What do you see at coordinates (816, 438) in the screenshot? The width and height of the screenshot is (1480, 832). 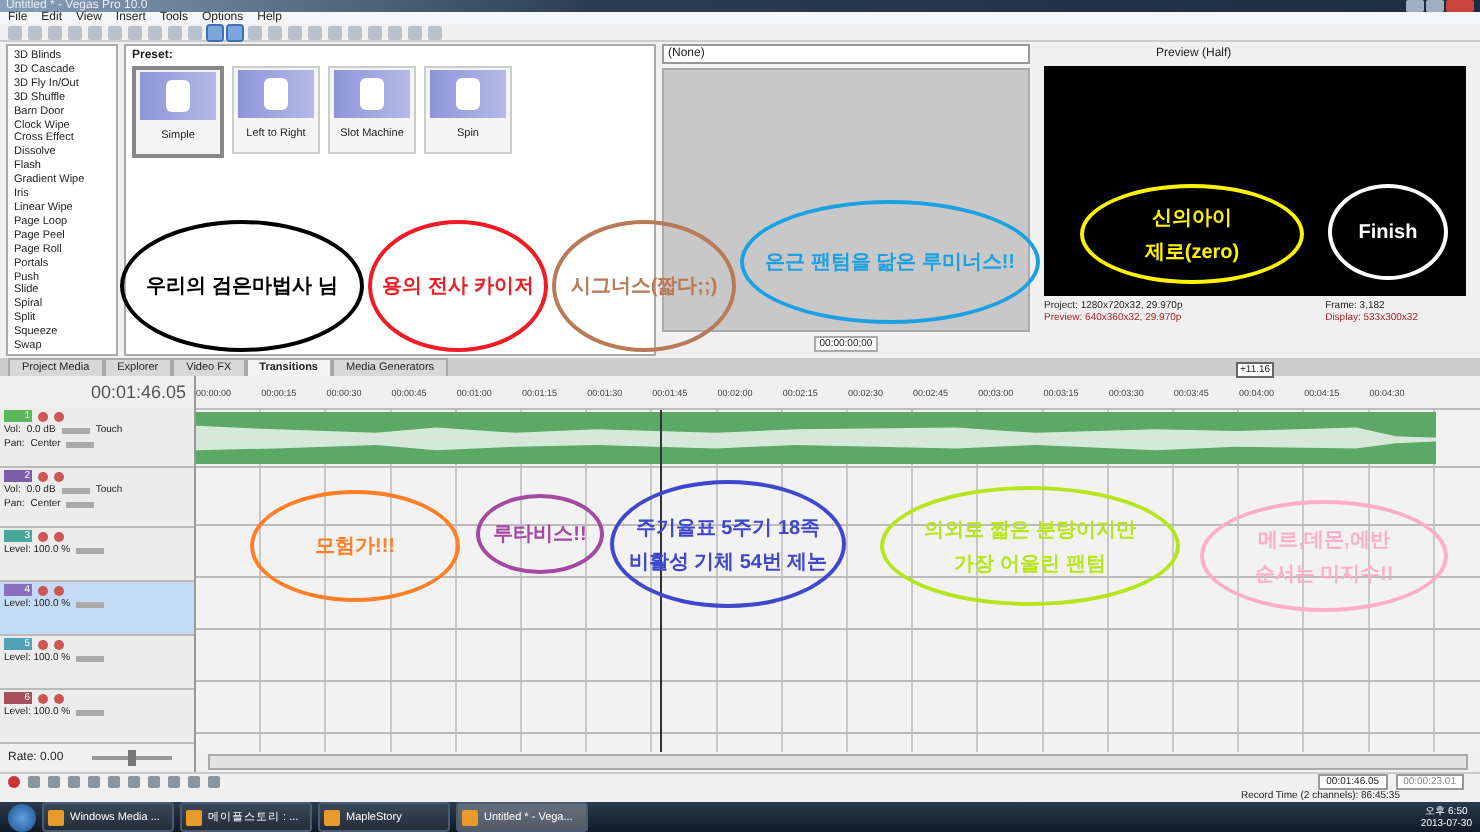 I see `audio-waveform` at bounding box center [816, 438].